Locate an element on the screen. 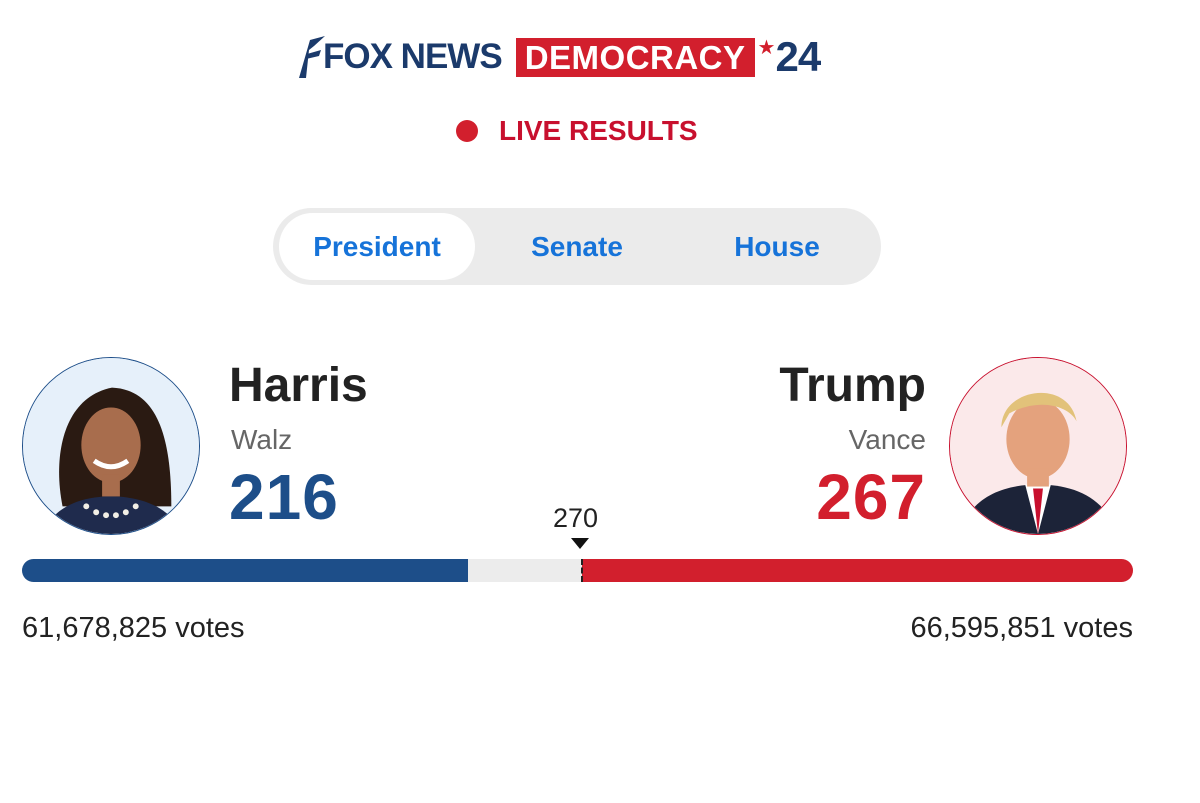 The width and height of the screenshot is (1200, 803). harris-avatar is located at coordinates (111, 446).